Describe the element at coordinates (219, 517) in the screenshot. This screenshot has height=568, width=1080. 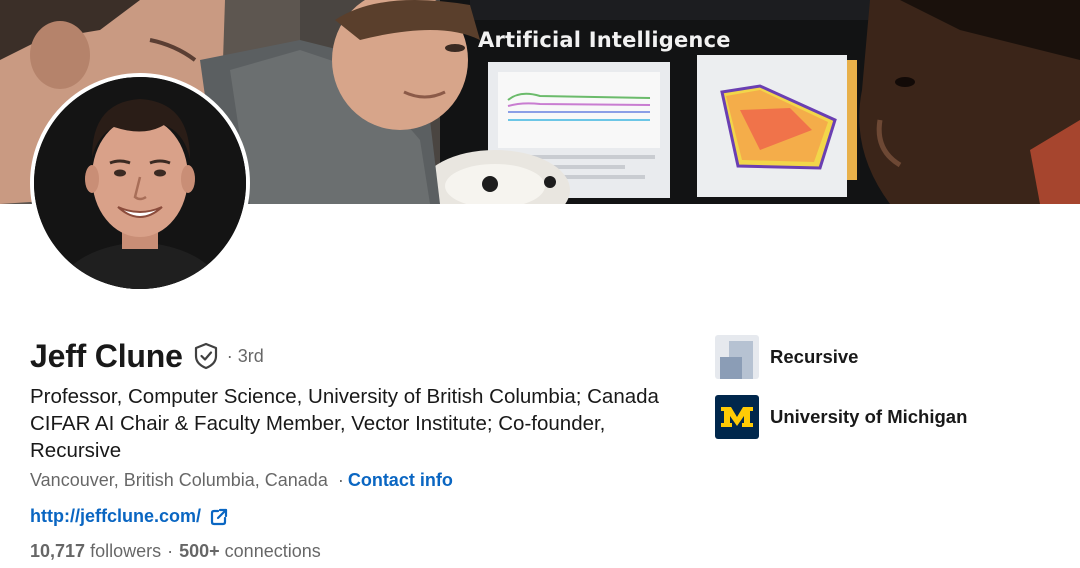
I see `external-link-icon` at that location.